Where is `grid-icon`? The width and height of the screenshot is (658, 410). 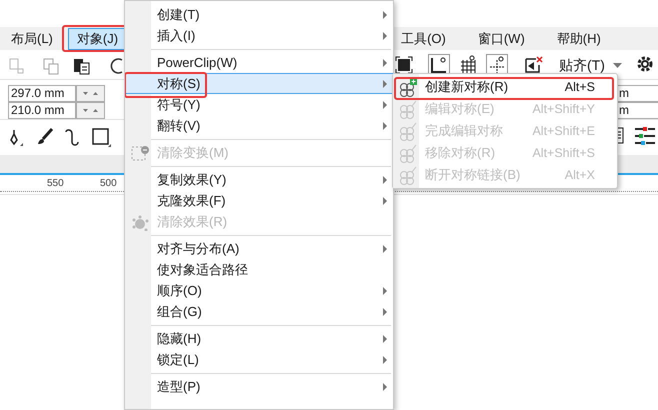 grid-icon is located at coordinates (468, 65).